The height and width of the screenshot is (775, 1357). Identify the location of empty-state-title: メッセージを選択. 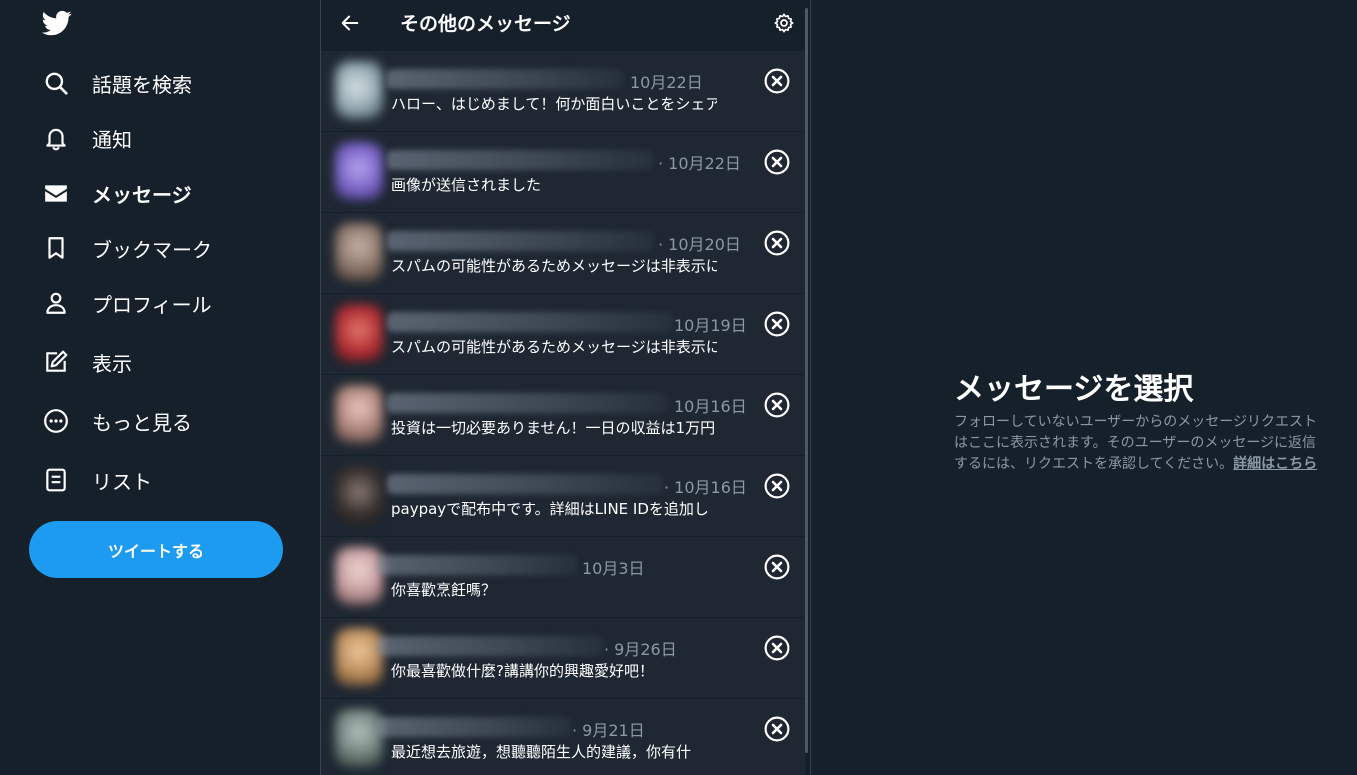
(1074, 389).